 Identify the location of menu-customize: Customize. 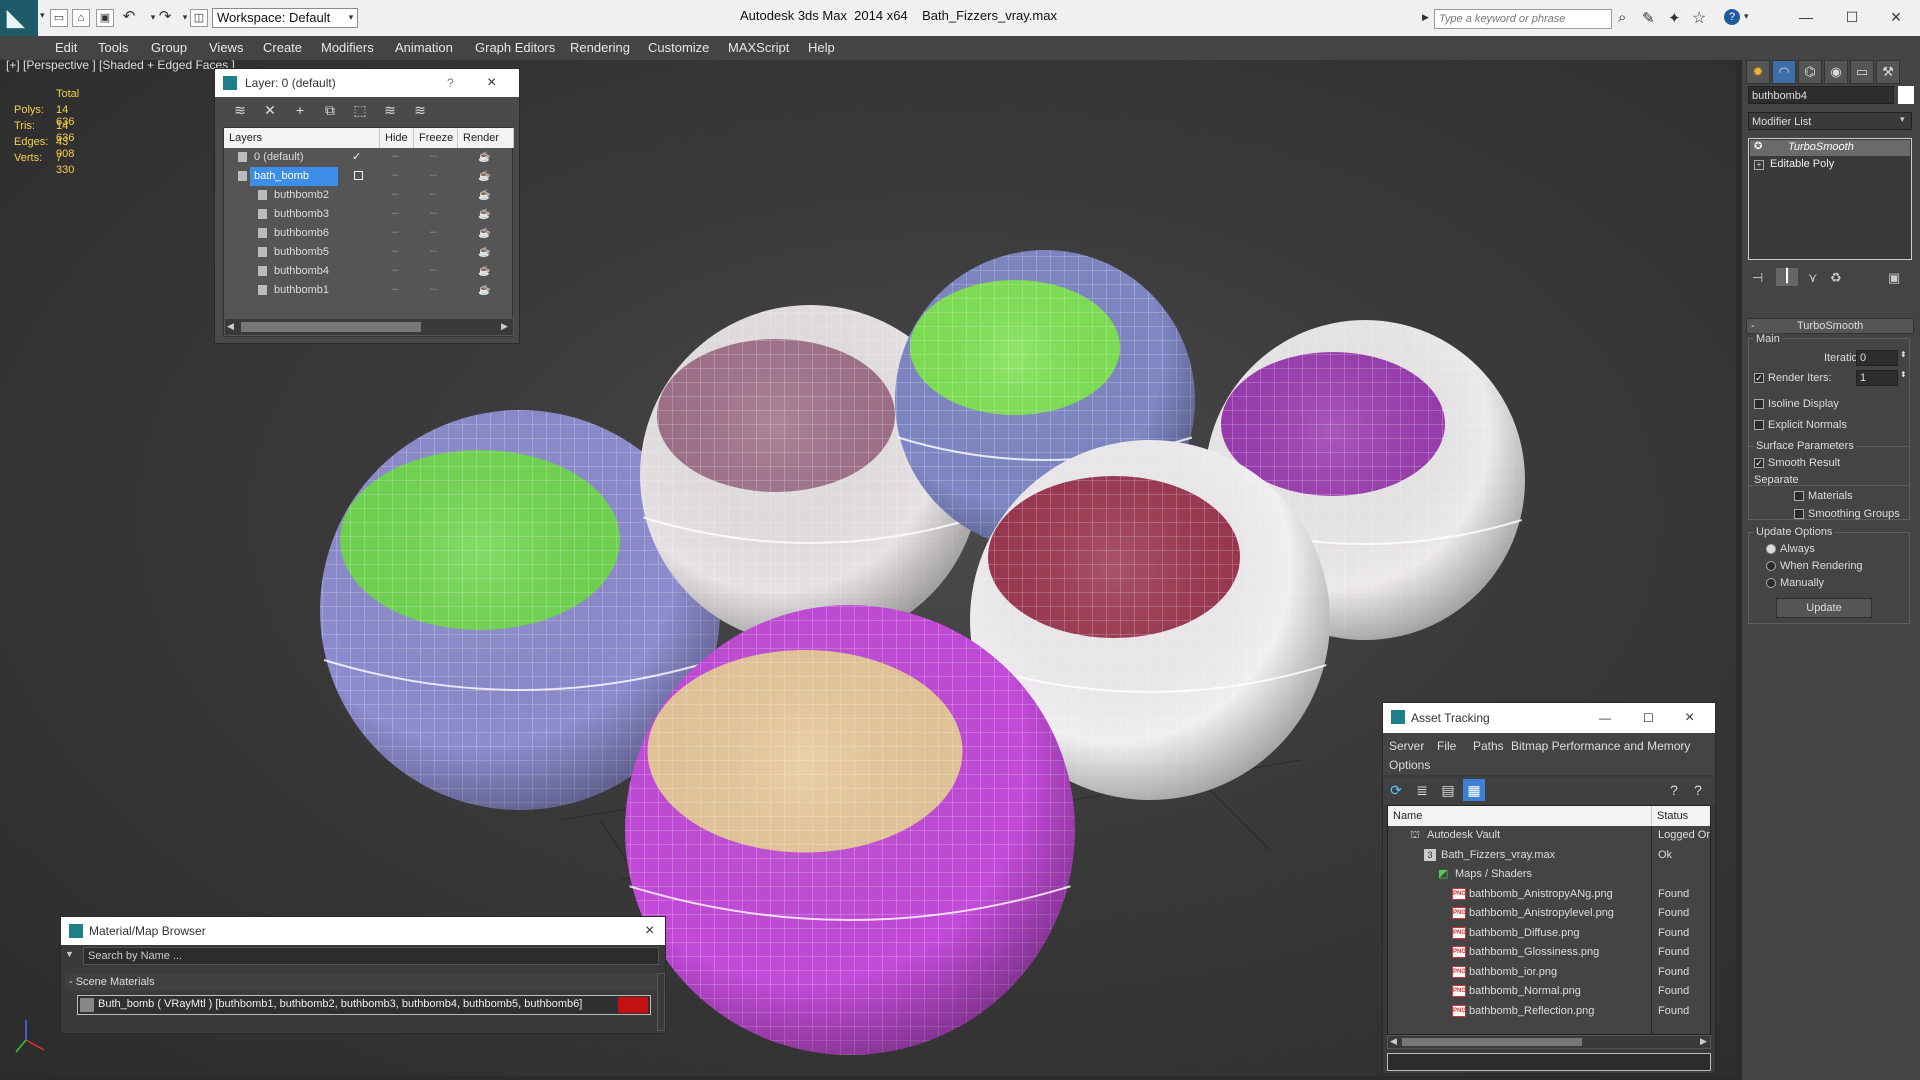
(678, 47).